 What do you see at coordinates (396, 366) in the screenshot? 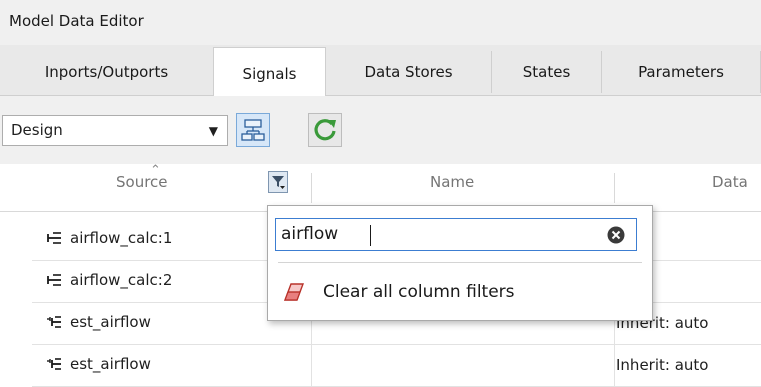
I see `table-row: est_airflow Inherit: auto` at bounding box center [396, 366].